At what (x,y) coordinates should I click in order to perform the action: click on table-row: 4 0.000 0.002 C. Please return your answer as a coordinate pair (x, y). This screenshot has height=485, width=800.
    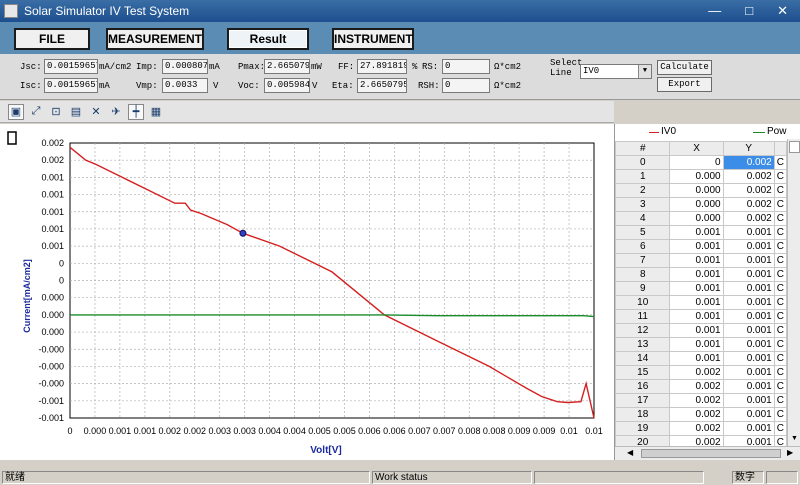
    Looking at the image, I should click on (701, 218).